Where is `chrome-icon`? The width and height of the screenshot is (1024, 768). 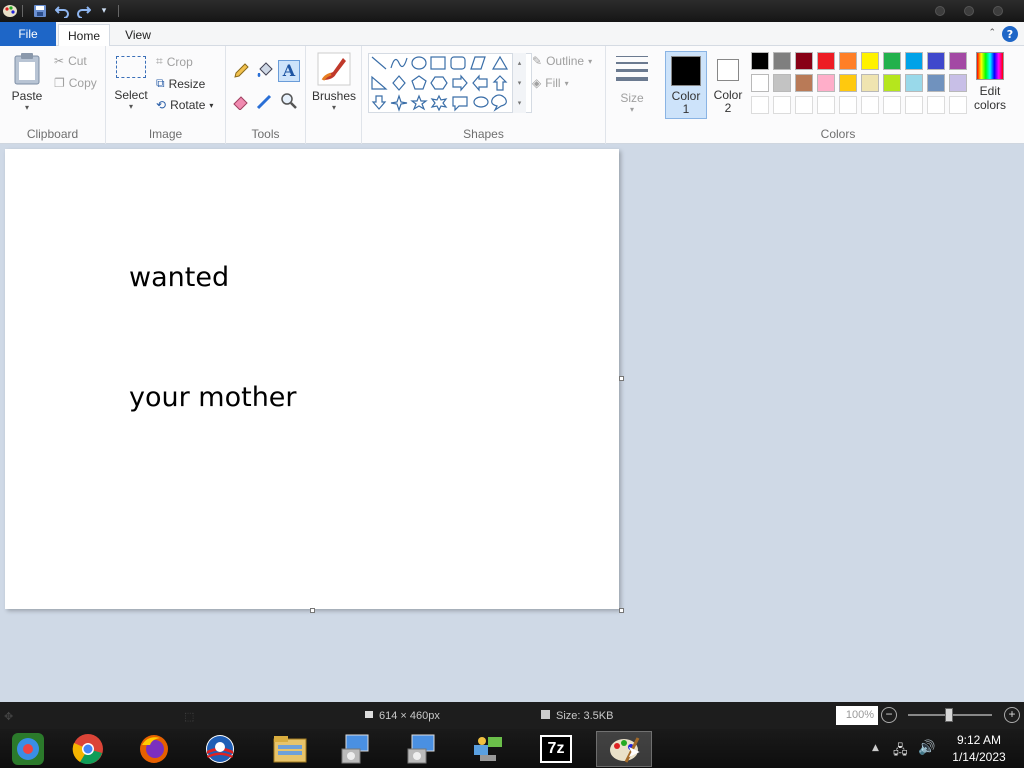
chrome-icon is located at coordinates (88, 749).